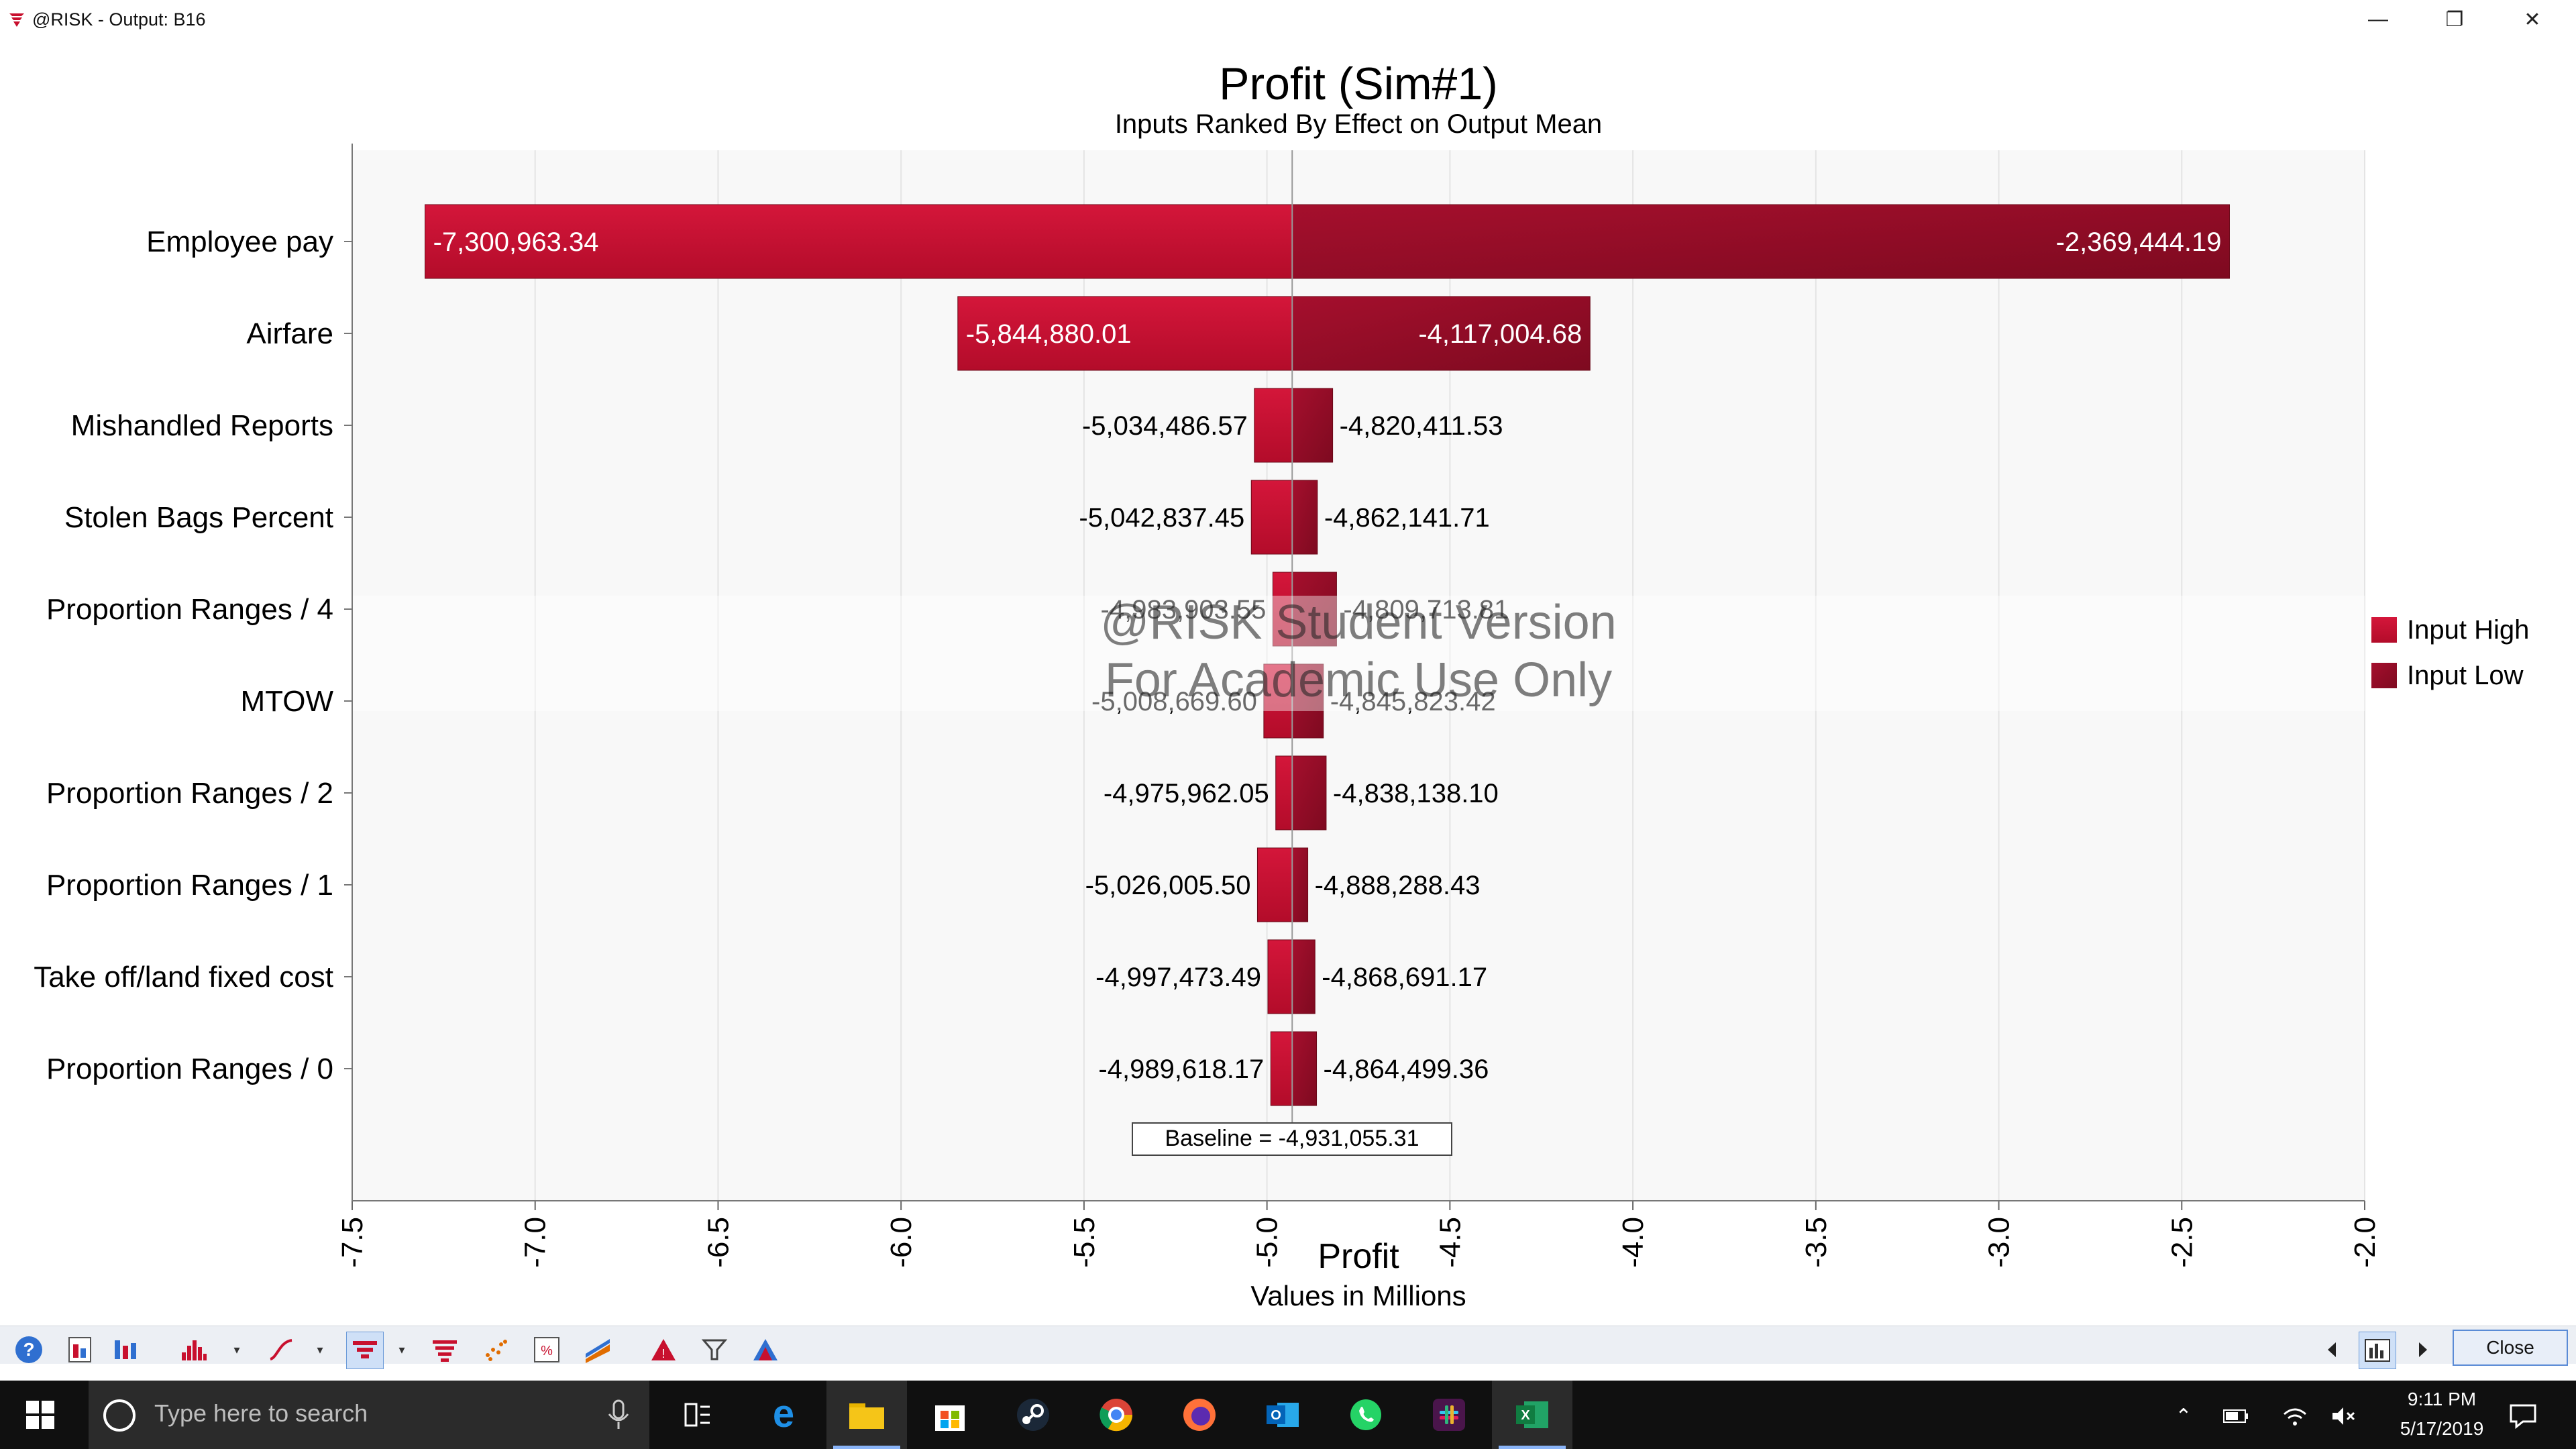  I want to click on clock-date: 5/17/2019, so click(2442, 1429).